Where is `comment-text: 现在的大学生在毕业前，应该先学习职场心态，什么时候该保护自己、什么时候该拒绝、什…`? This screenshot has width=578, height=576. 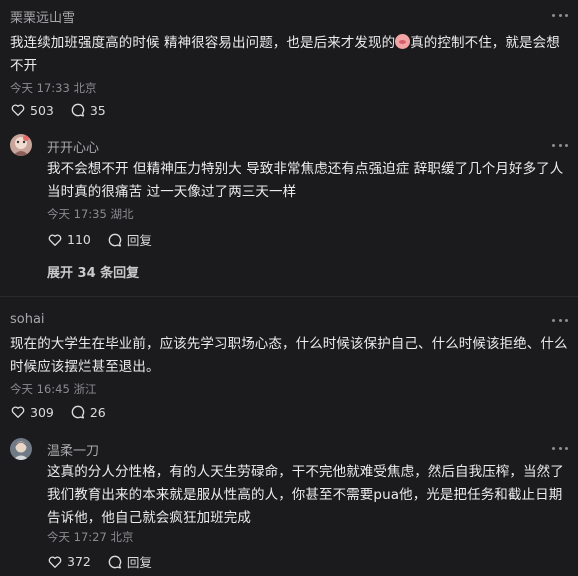 comment-text: 现在的大学生在毕业前，应该先学习职场心态，什么时候该保护自己、什么时候该拒绝、什… is located at coordinates (289, 355).